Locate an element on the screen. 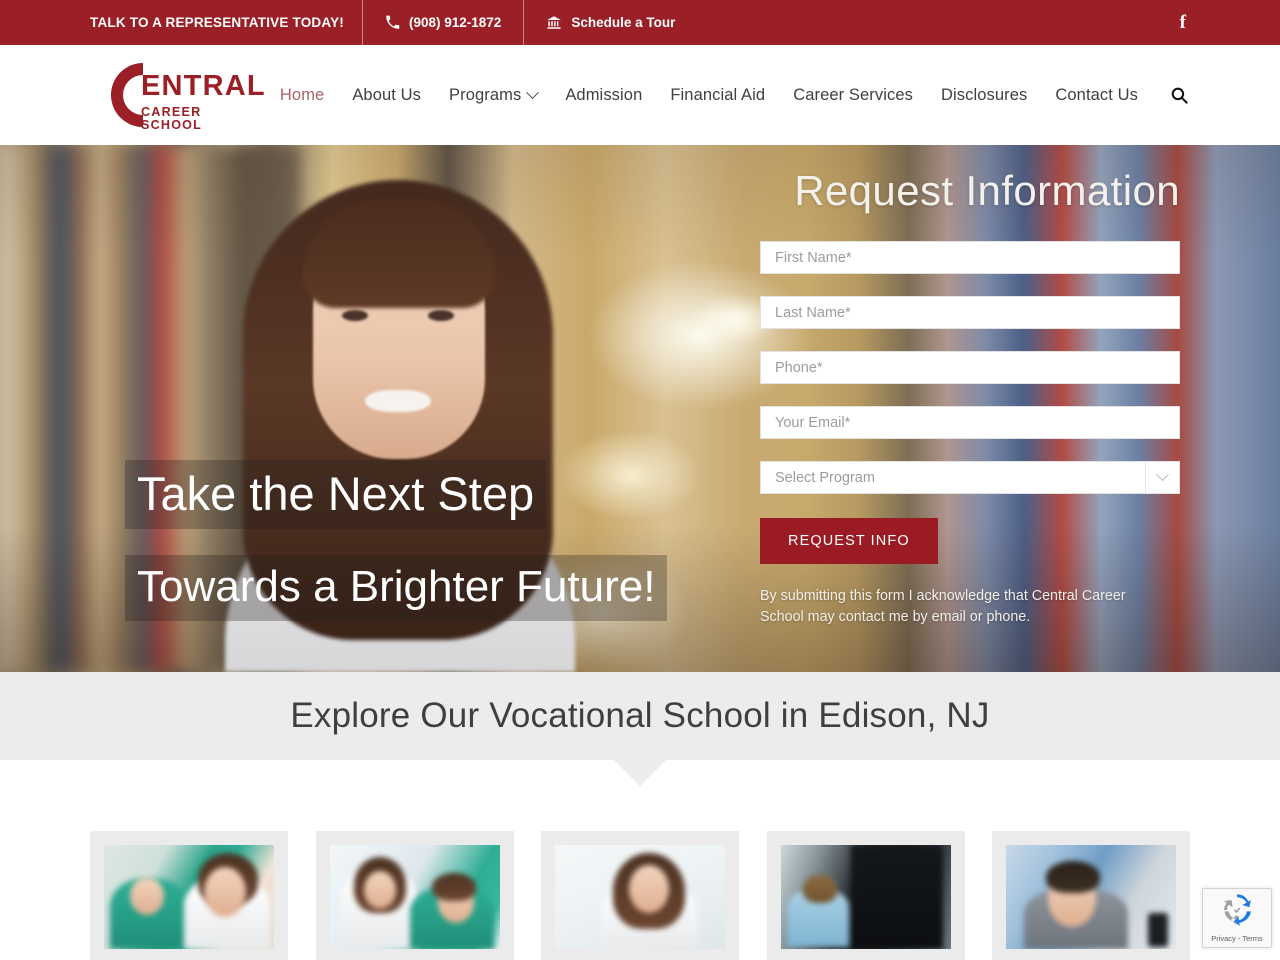  phone-link: (908) 912-1872 is located at coordinates (442, 25).